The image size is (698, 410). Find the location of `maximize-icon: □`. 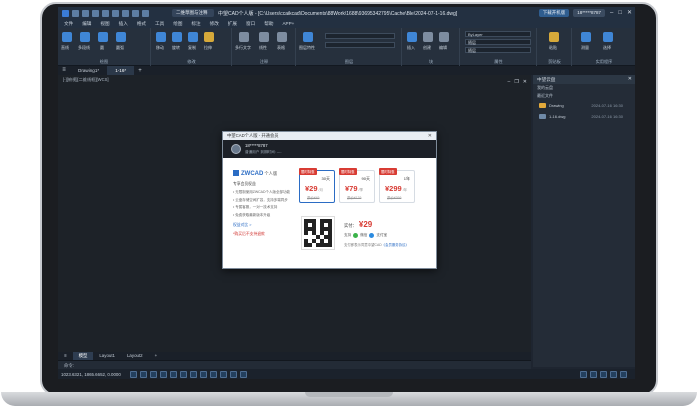

maximize-icon: □ is located at coordinates (620, 13).